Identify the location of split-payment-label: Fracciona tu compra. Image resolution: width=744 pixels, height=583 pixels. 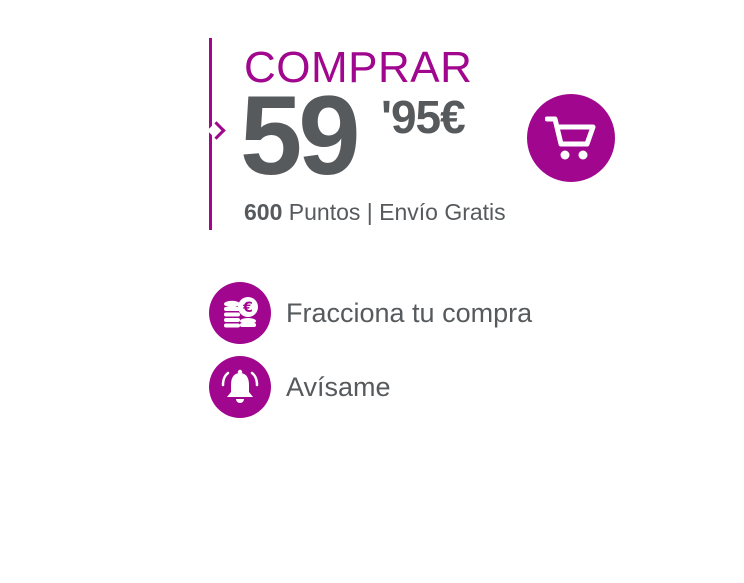
(409, 312).